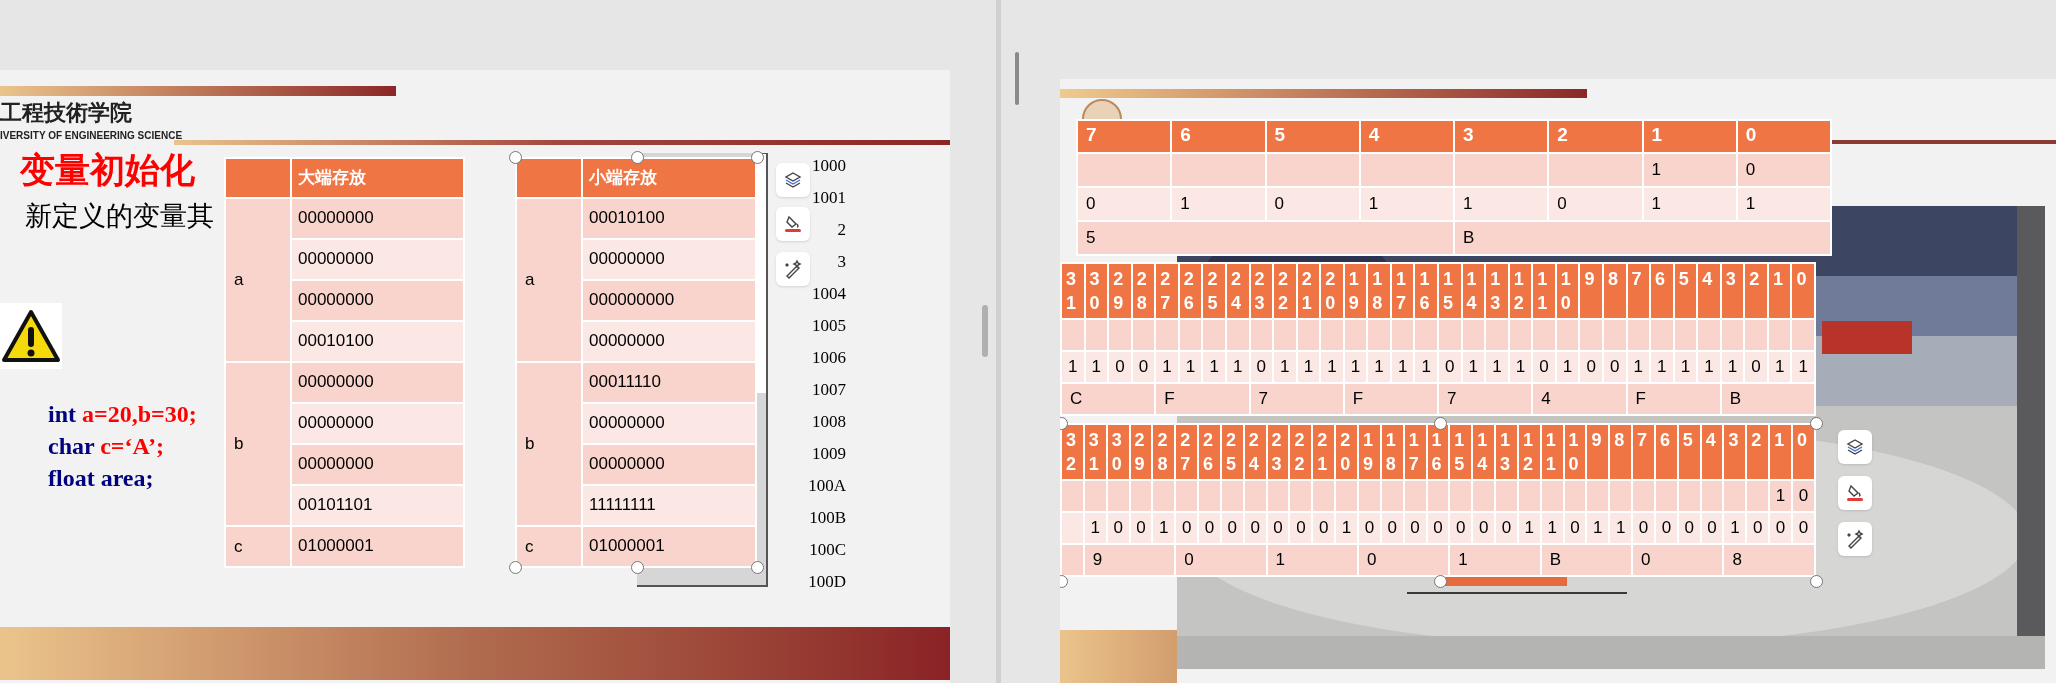  What do you see at coordinates (1120, 291) in the screenshot?
I see `column-header: 29` at bounding box center [1120, 291].